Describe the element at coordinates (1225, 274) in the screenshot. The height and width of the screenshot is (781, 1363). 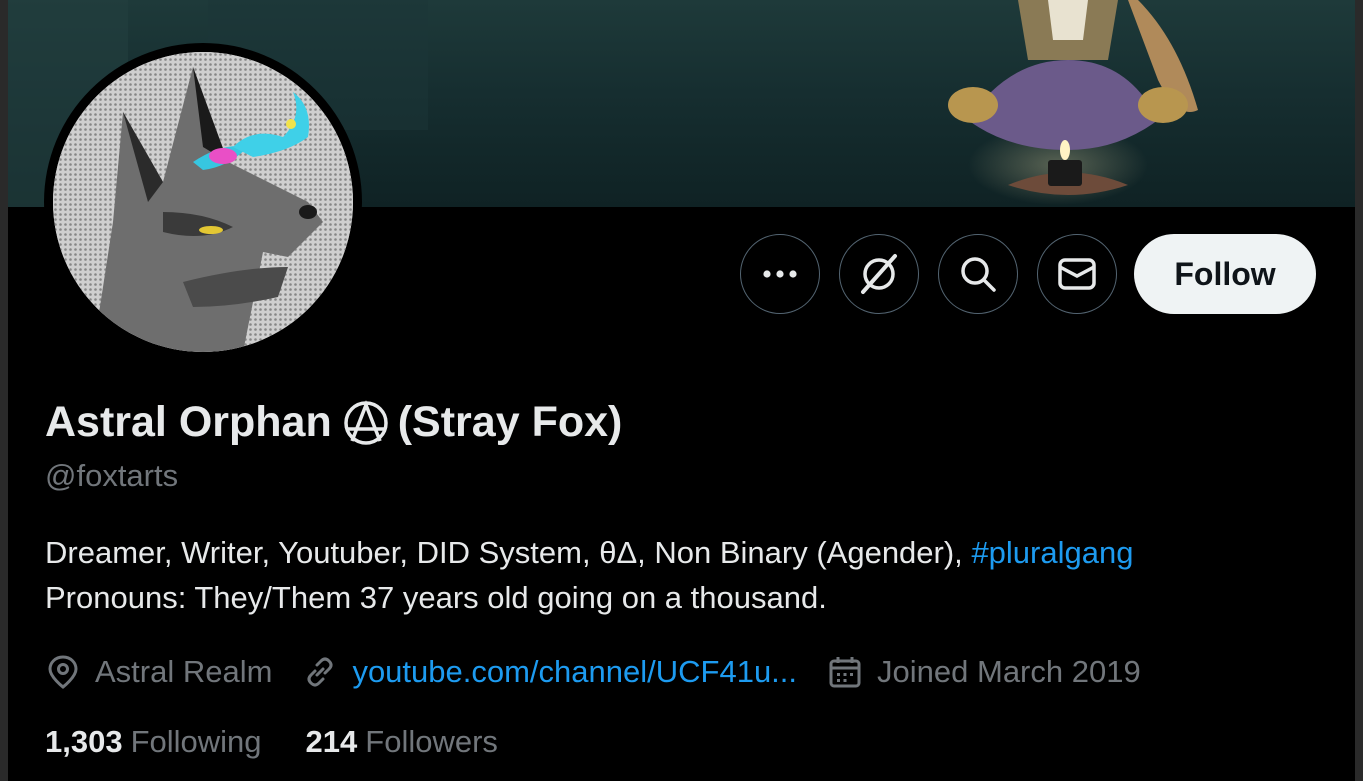
I see `follow-button: Follow` at that location.